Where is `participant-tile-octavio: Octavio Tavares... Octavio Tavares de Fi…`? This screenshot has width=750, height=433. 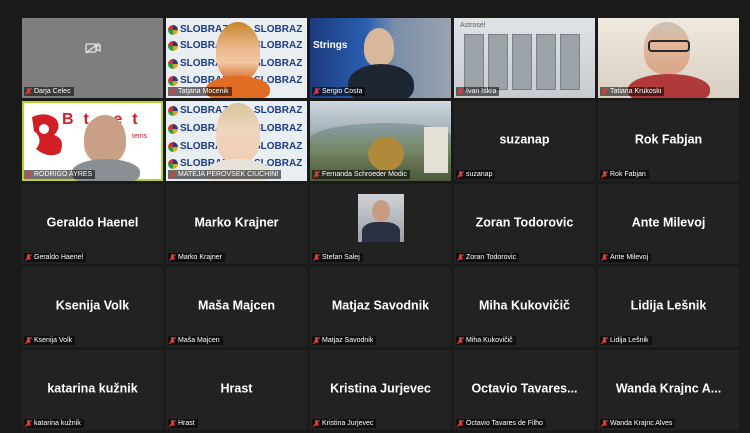 participant-tile-octavio: Octavio Tavares... Octavio Tavares de Fi… is located at coordinates (524, 390).